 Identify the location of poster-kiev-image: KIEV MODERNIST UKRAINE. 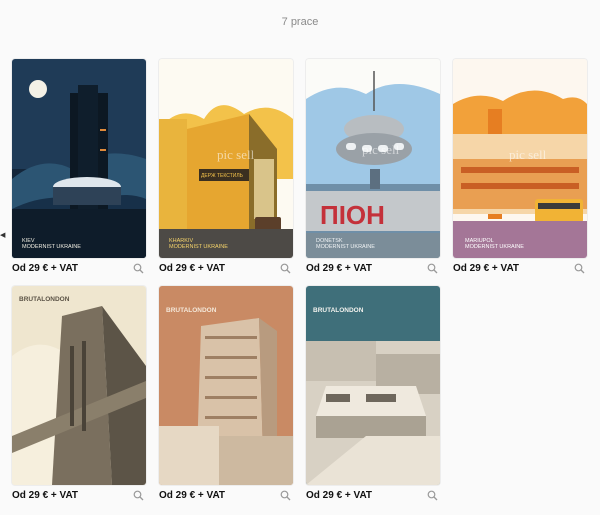
(79, 158).